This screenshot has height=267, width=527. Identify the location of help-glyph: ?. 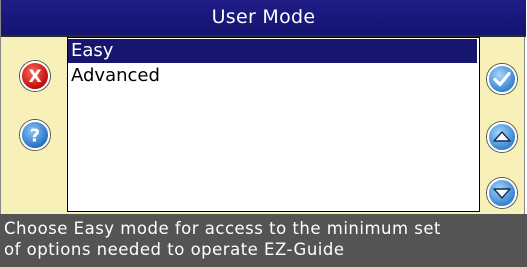
(35, 136).